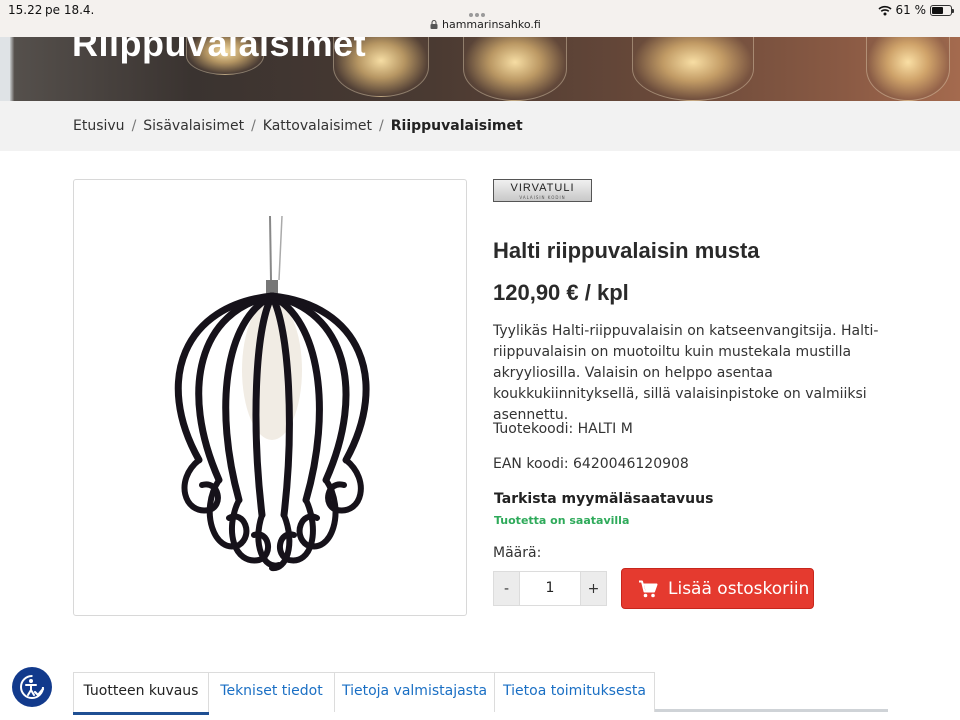  I want to click on category-hero-banner: Riippuvalaisimet, so click(480, 69).